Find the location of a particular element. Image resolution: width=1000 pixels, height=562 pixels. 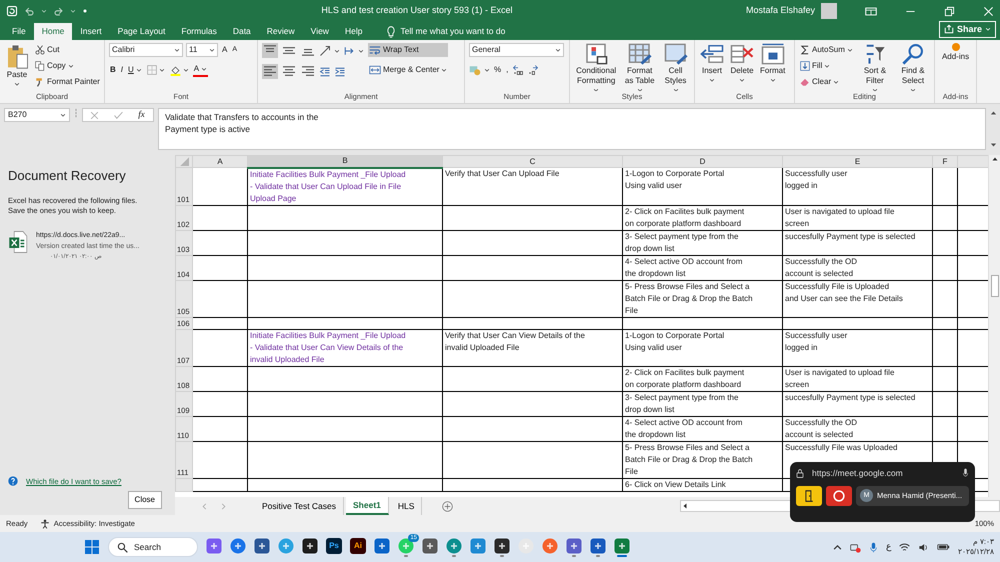

align-left-icon is located at coordinates (270, 71).